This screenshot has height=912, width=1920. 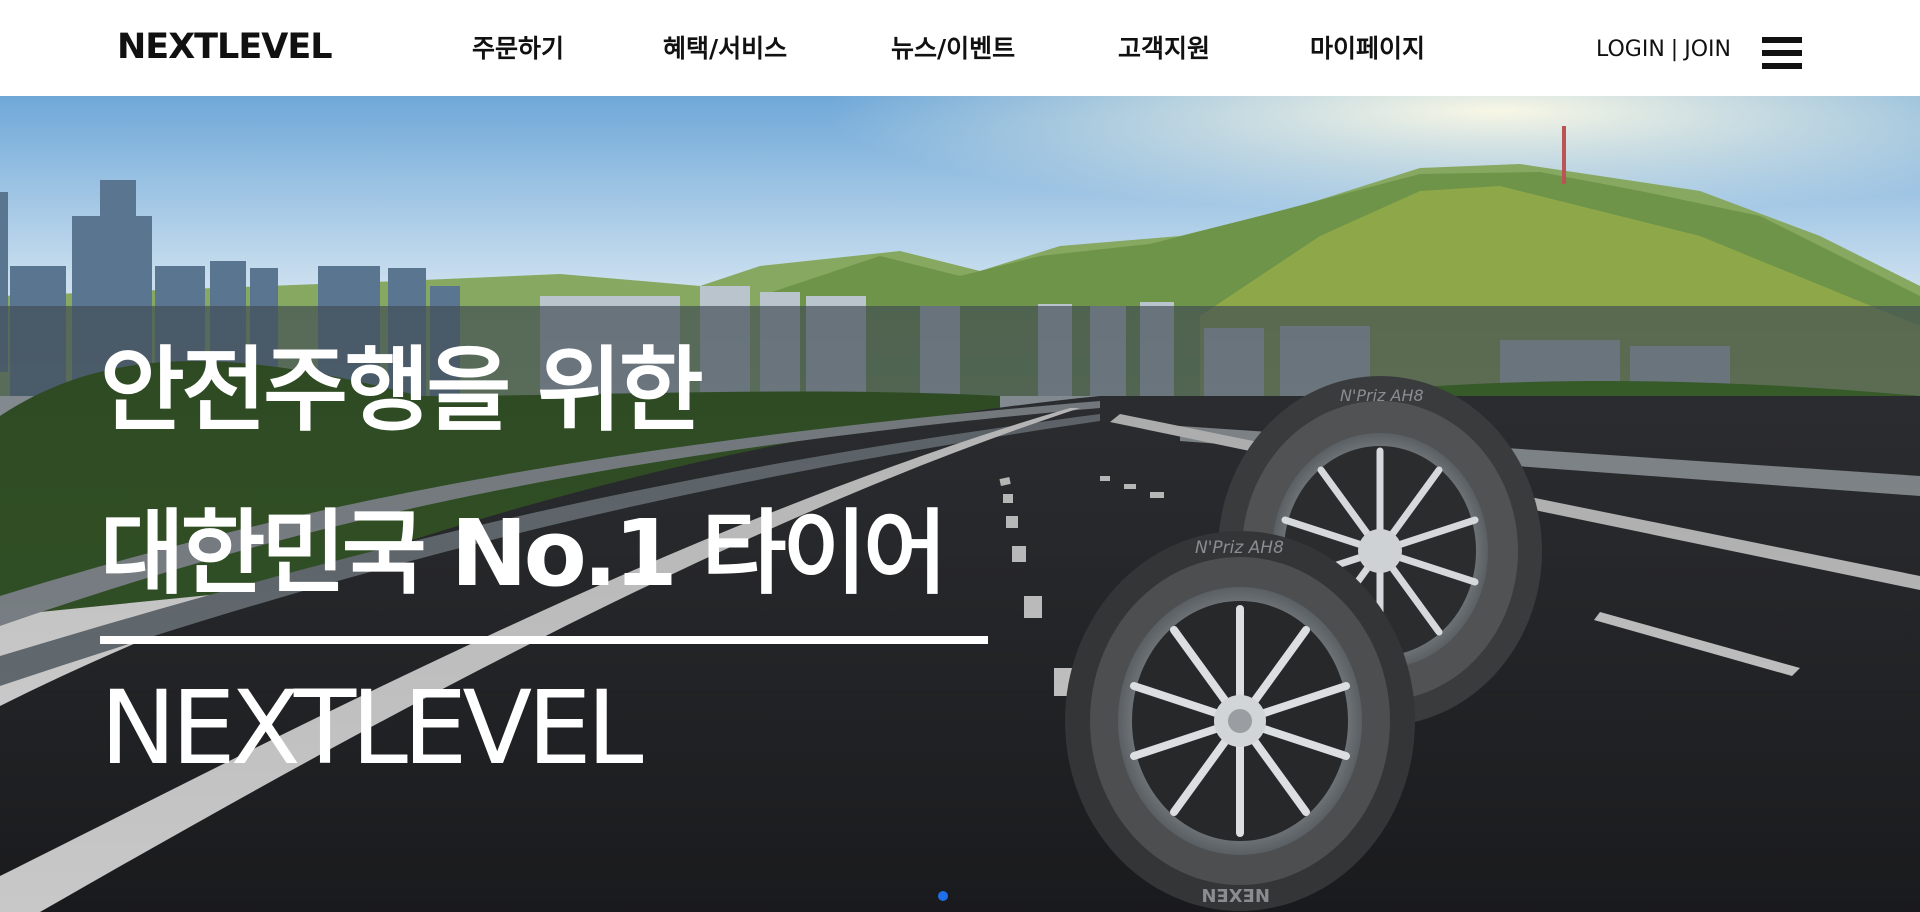 What do you see at coordinates (371, 728) in the screenshot?
I see `hero-brand-name: NEXTLEVEL` at bounding box center [371, 728].